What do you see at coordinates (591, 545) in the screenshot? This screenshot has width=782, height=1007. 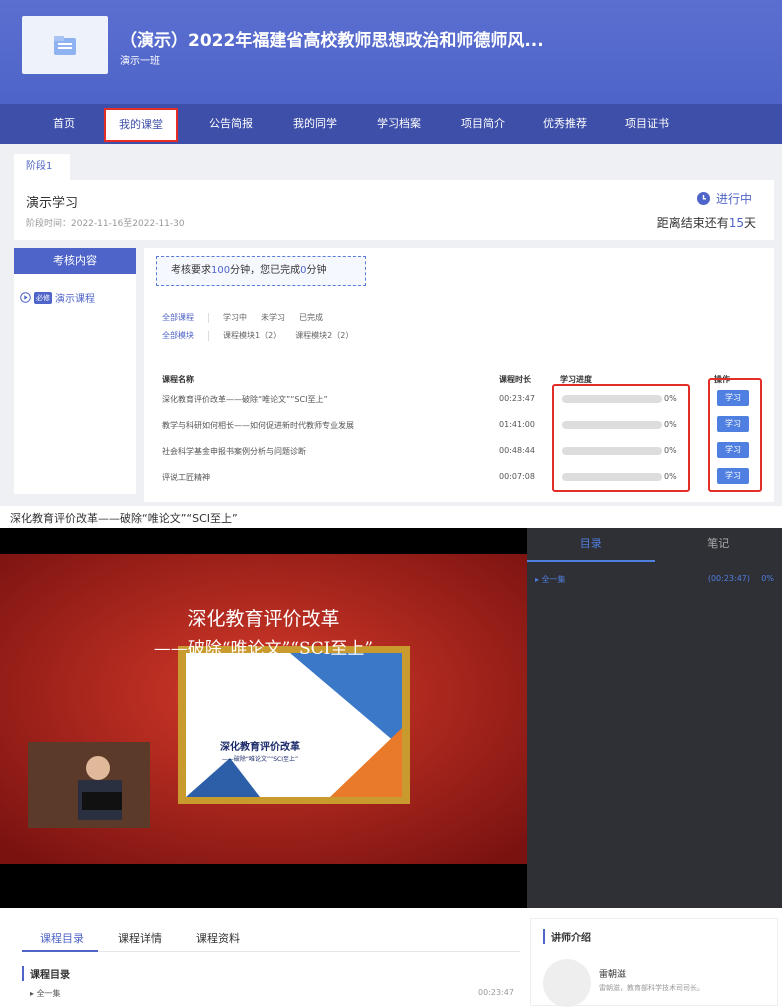 I see `tab-catalog: 目录` at bounding box center [591, 545].